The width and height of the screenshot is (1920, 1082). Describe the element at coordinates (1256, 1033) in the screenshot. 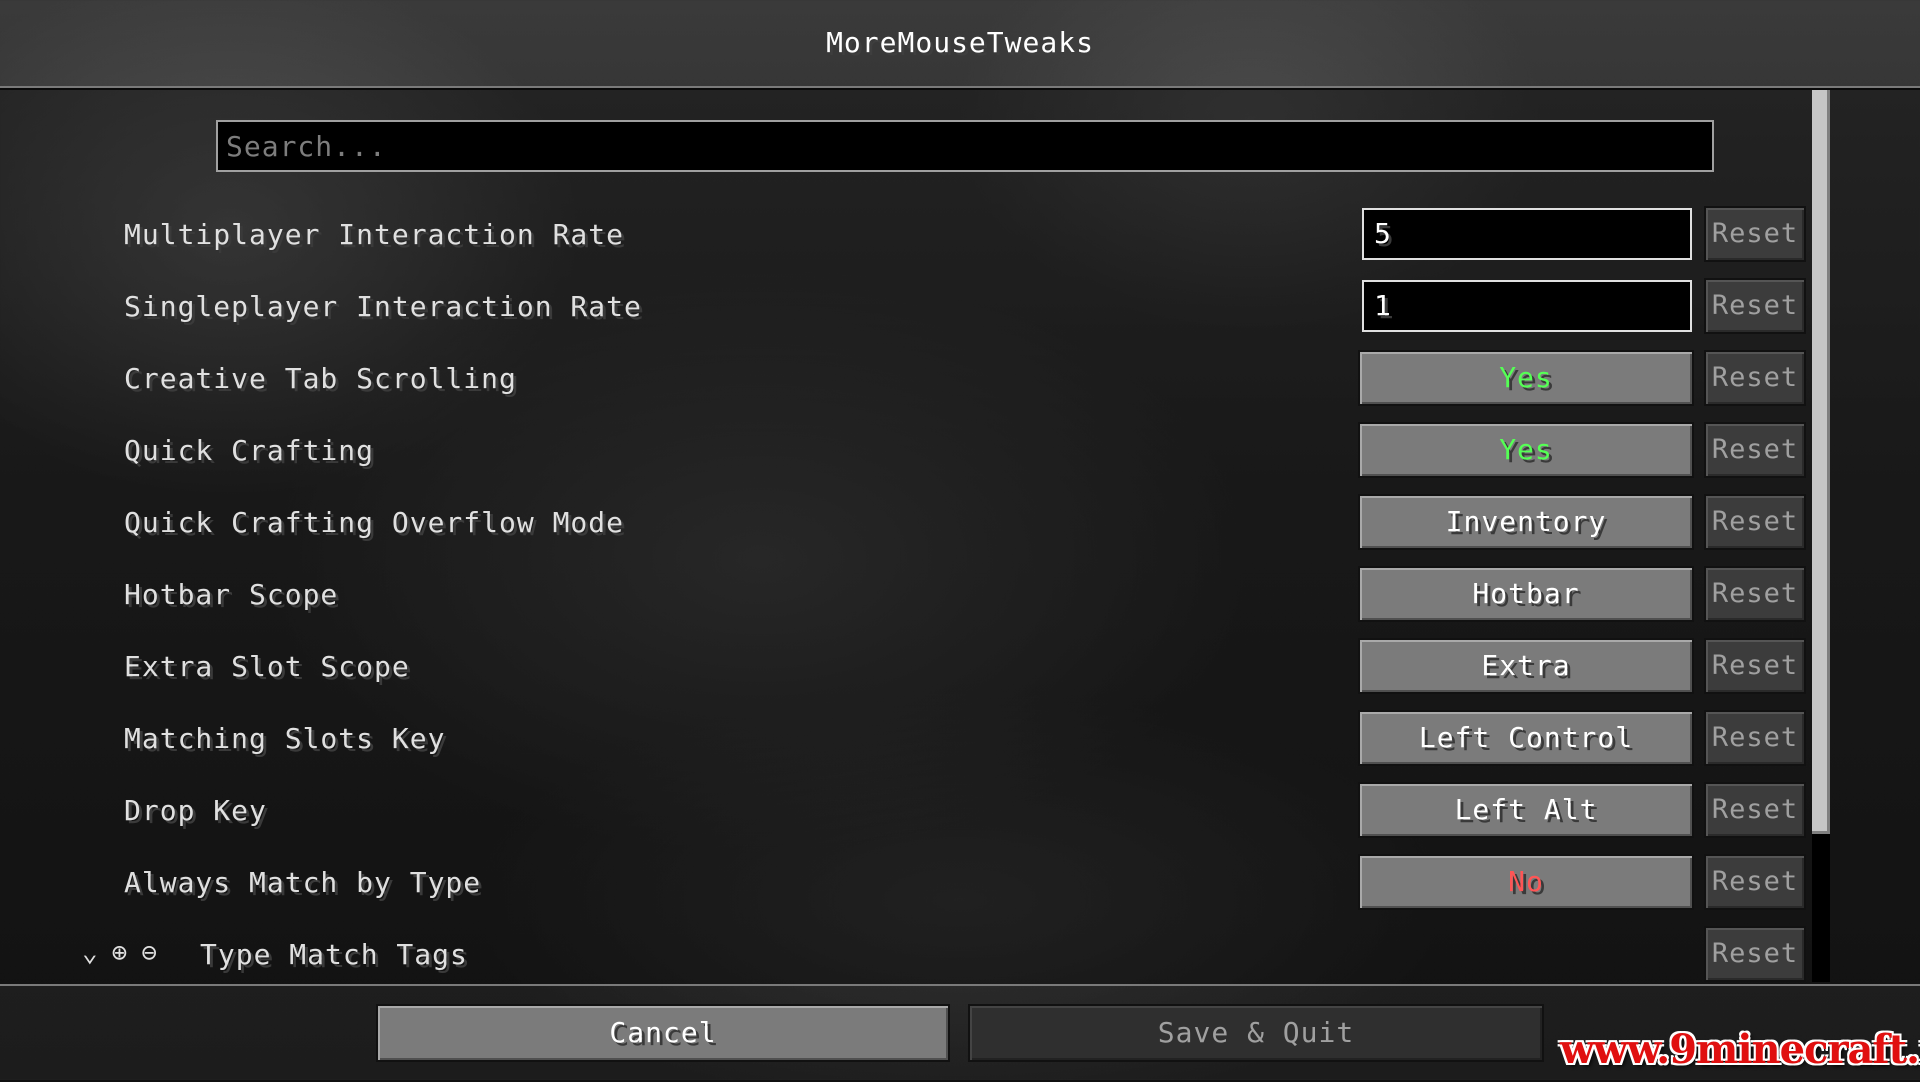

I see `save-and-quit-button: Save & Quit` at that location.